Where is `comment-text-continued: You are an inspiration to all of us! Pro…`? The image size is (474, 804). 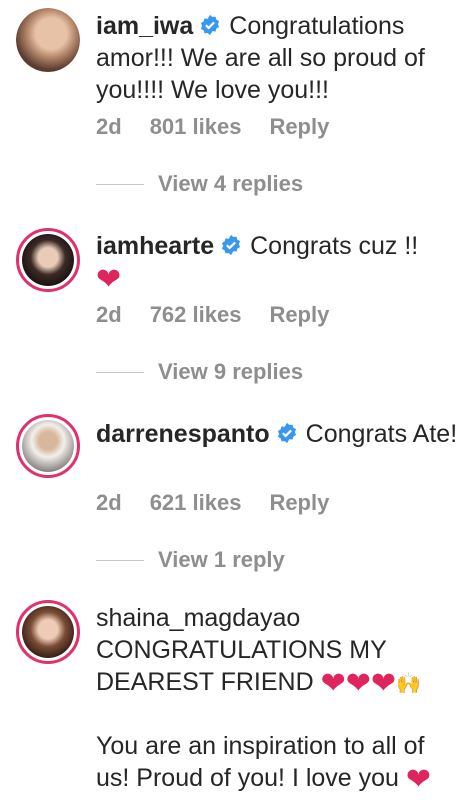 comment-text-continued: You are an inspiration to all of us! Pro… is located at coordinates (260, 762).